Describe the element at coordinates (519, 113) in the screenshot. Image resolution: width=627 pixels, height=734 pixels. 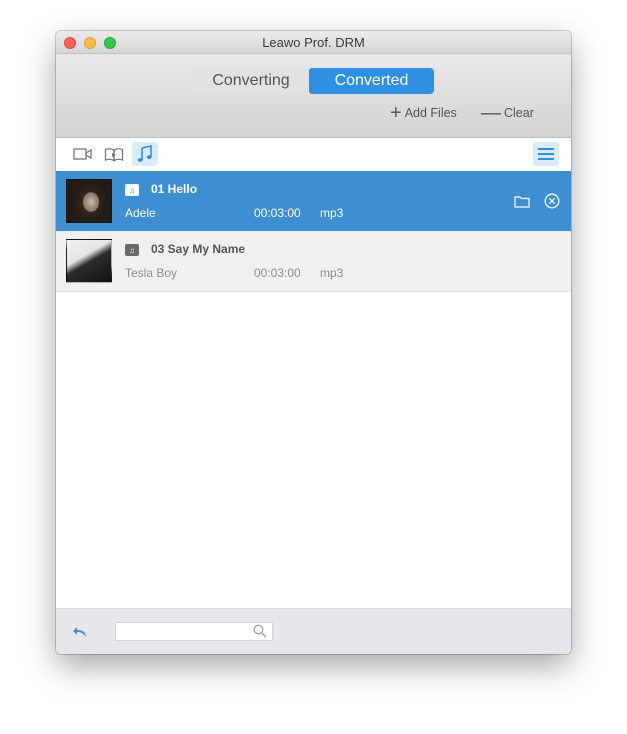
I see `clear-label: Clear` at that location.